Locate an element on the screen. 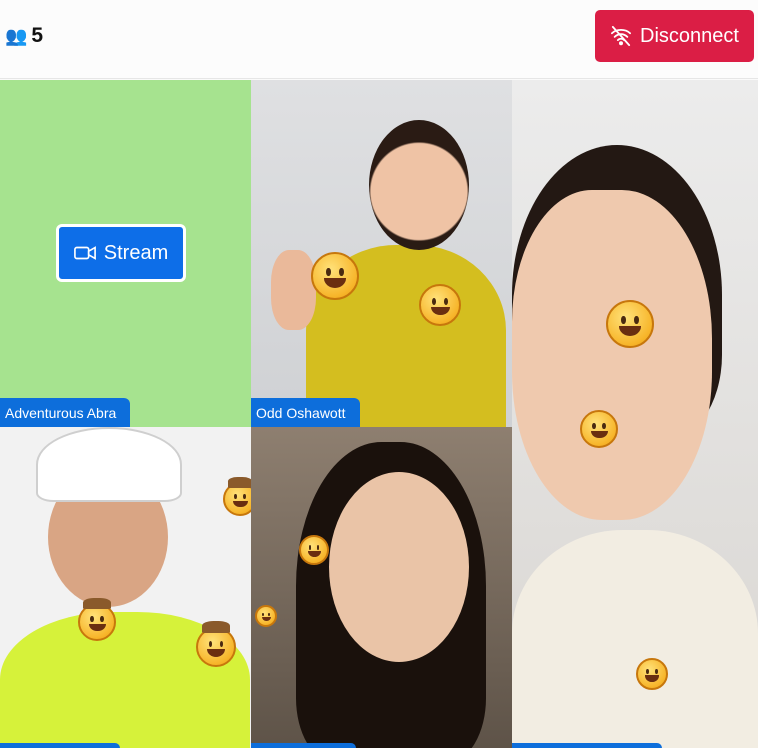  woozy-emoji-icon is located at coordinates (314, 550).